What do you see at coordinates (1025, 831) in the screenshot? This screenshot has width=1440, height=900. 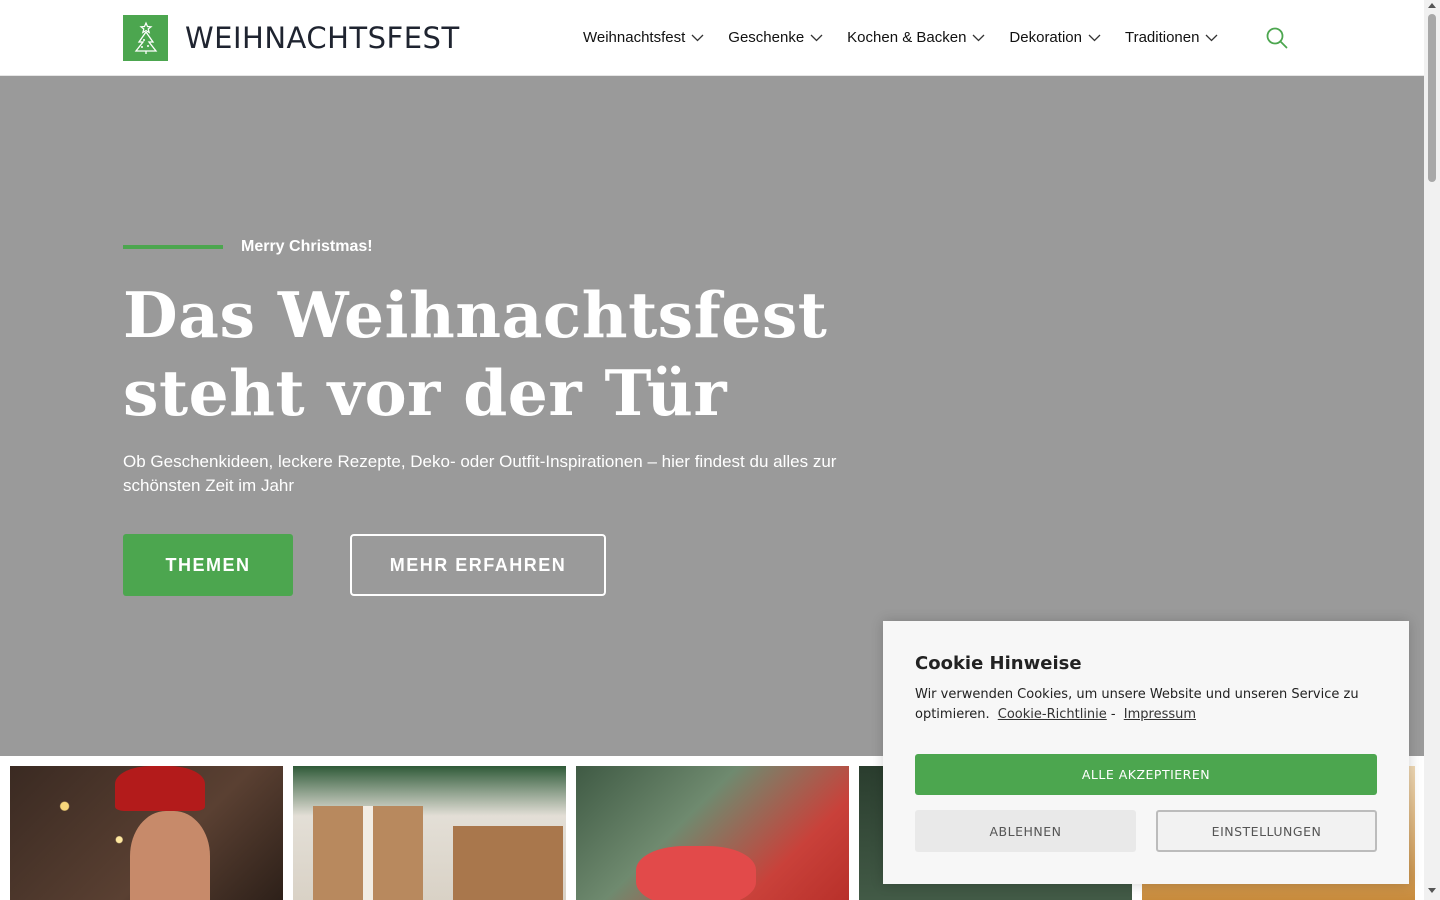 I see `reject-button: ABLEHNEN` at bounding box center [1025, 831].